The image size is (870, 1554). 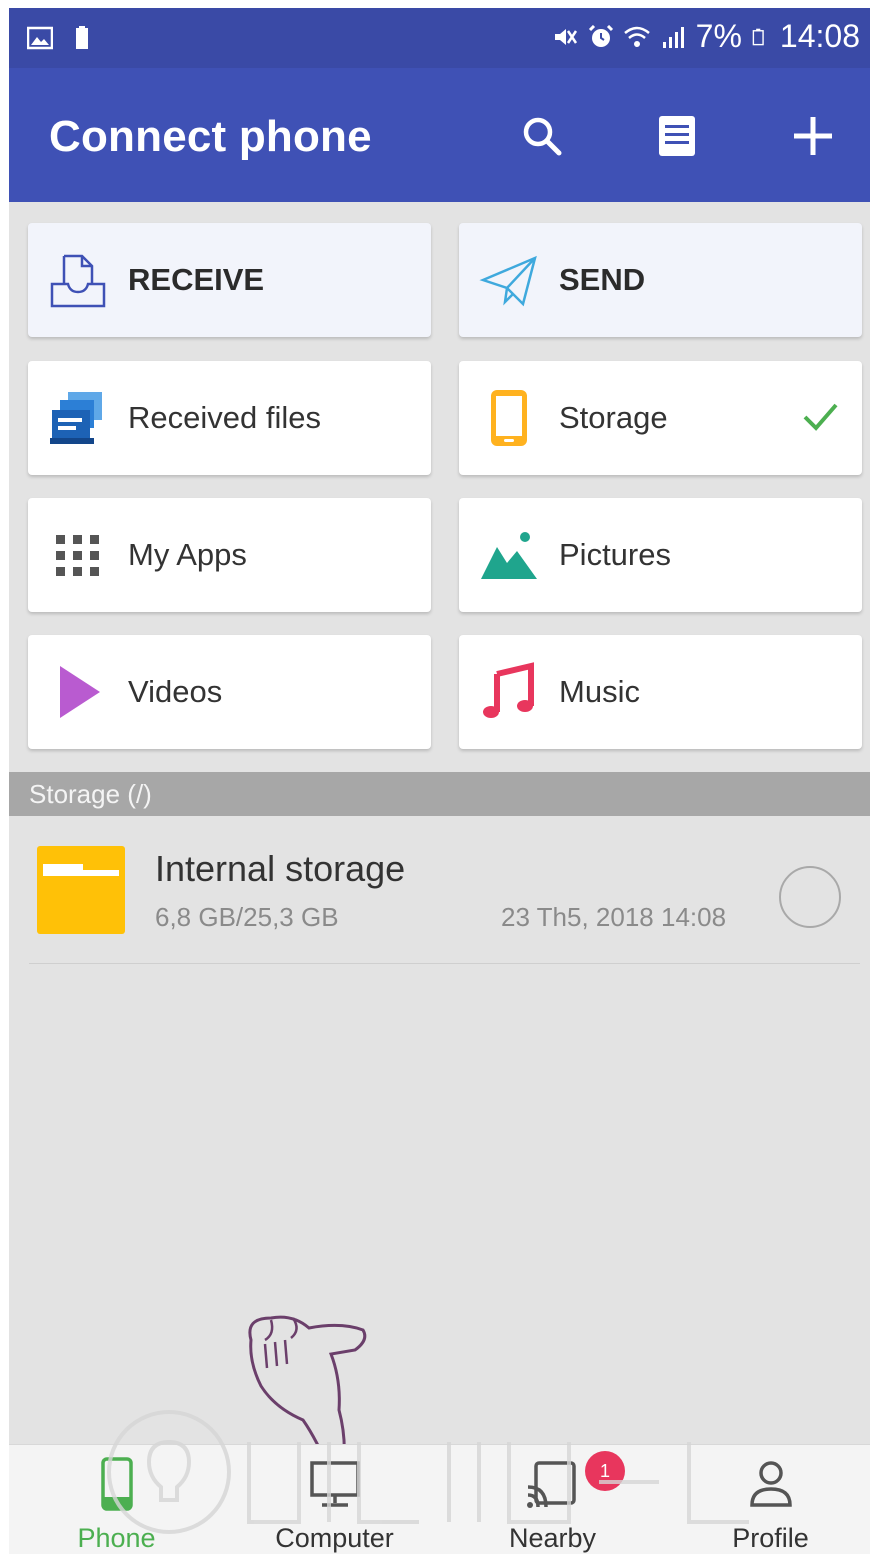 I want to click on alarm-icon, so click(x=600, y=35).